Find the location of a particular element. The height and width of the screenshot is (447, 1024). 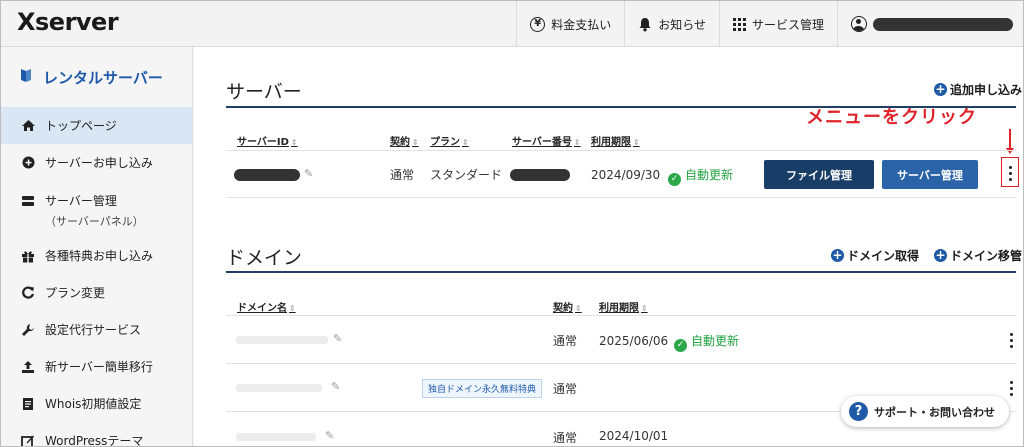

domain-expiry-date: 2024/10/01 is located at coordinates (634, 436).